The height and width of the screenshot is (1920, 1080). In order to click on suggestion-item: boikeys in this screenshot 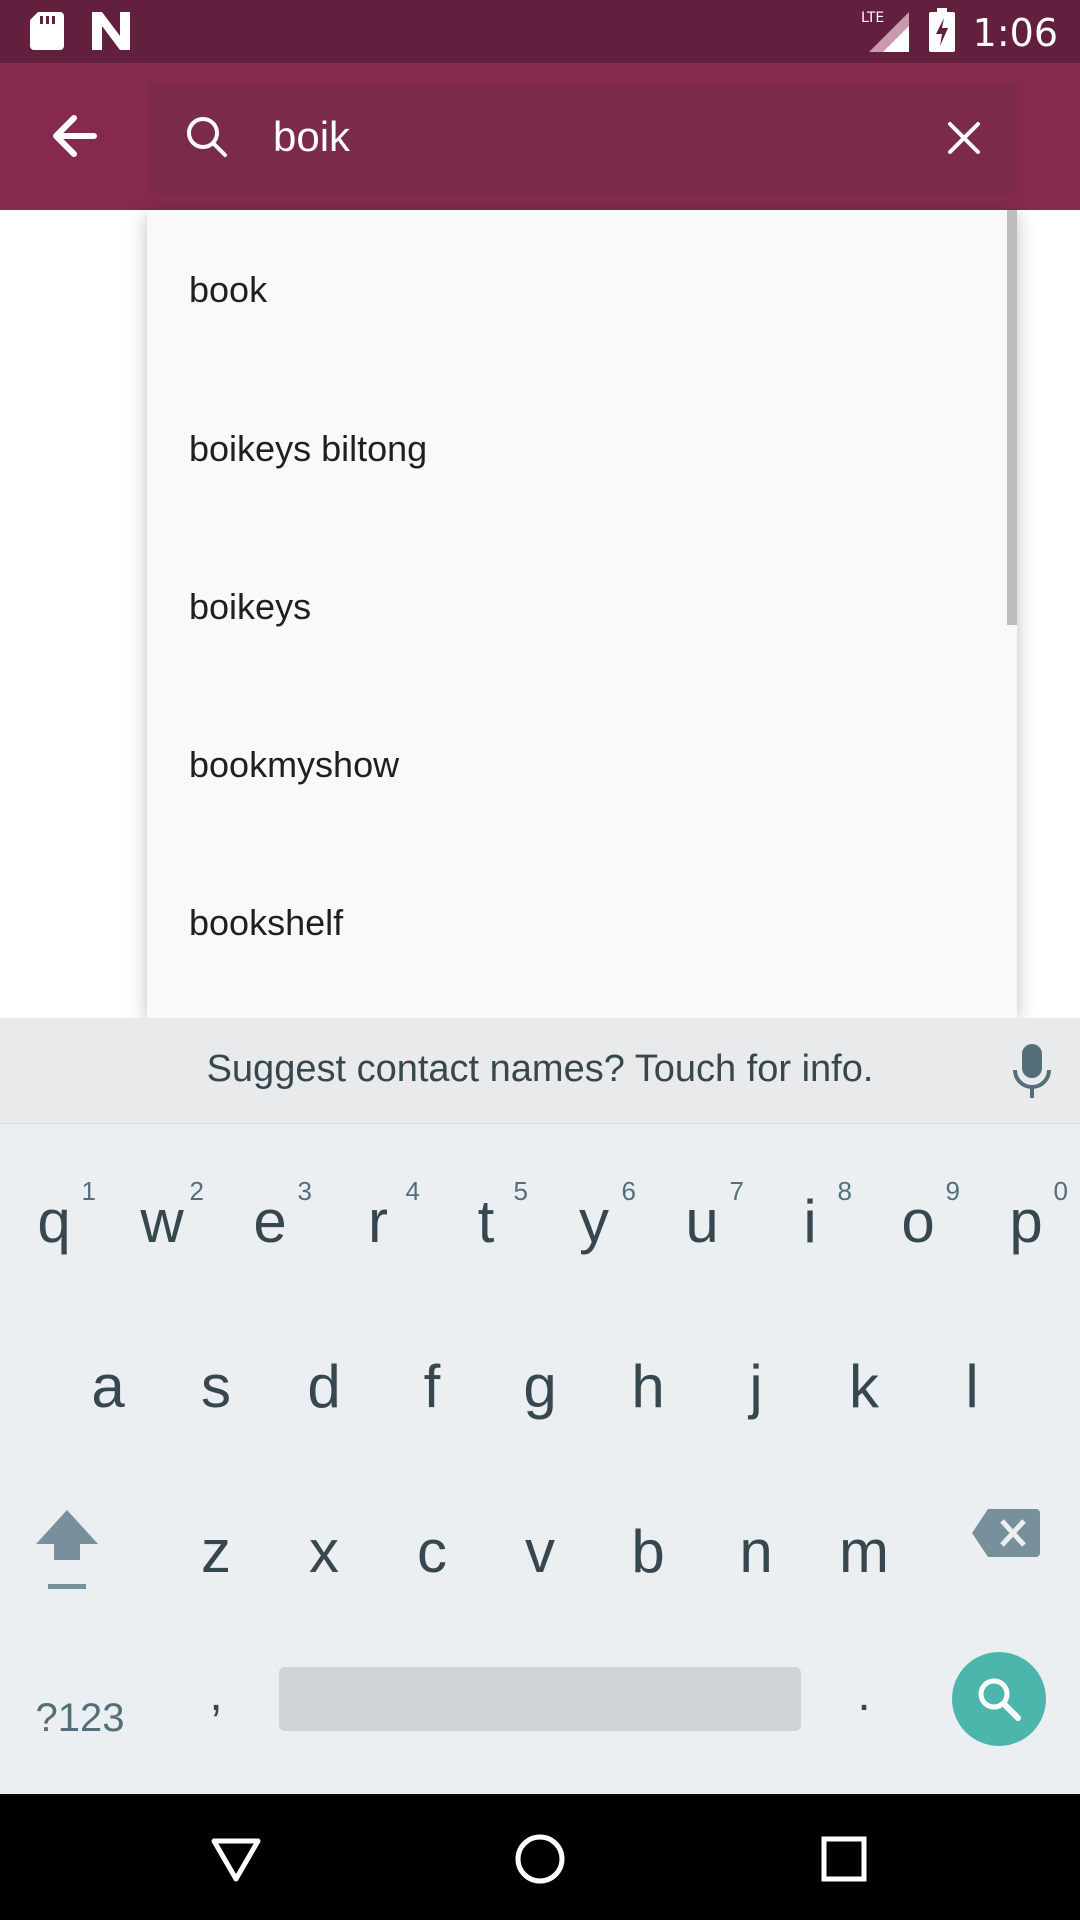, I will do `click(582, 607)`.